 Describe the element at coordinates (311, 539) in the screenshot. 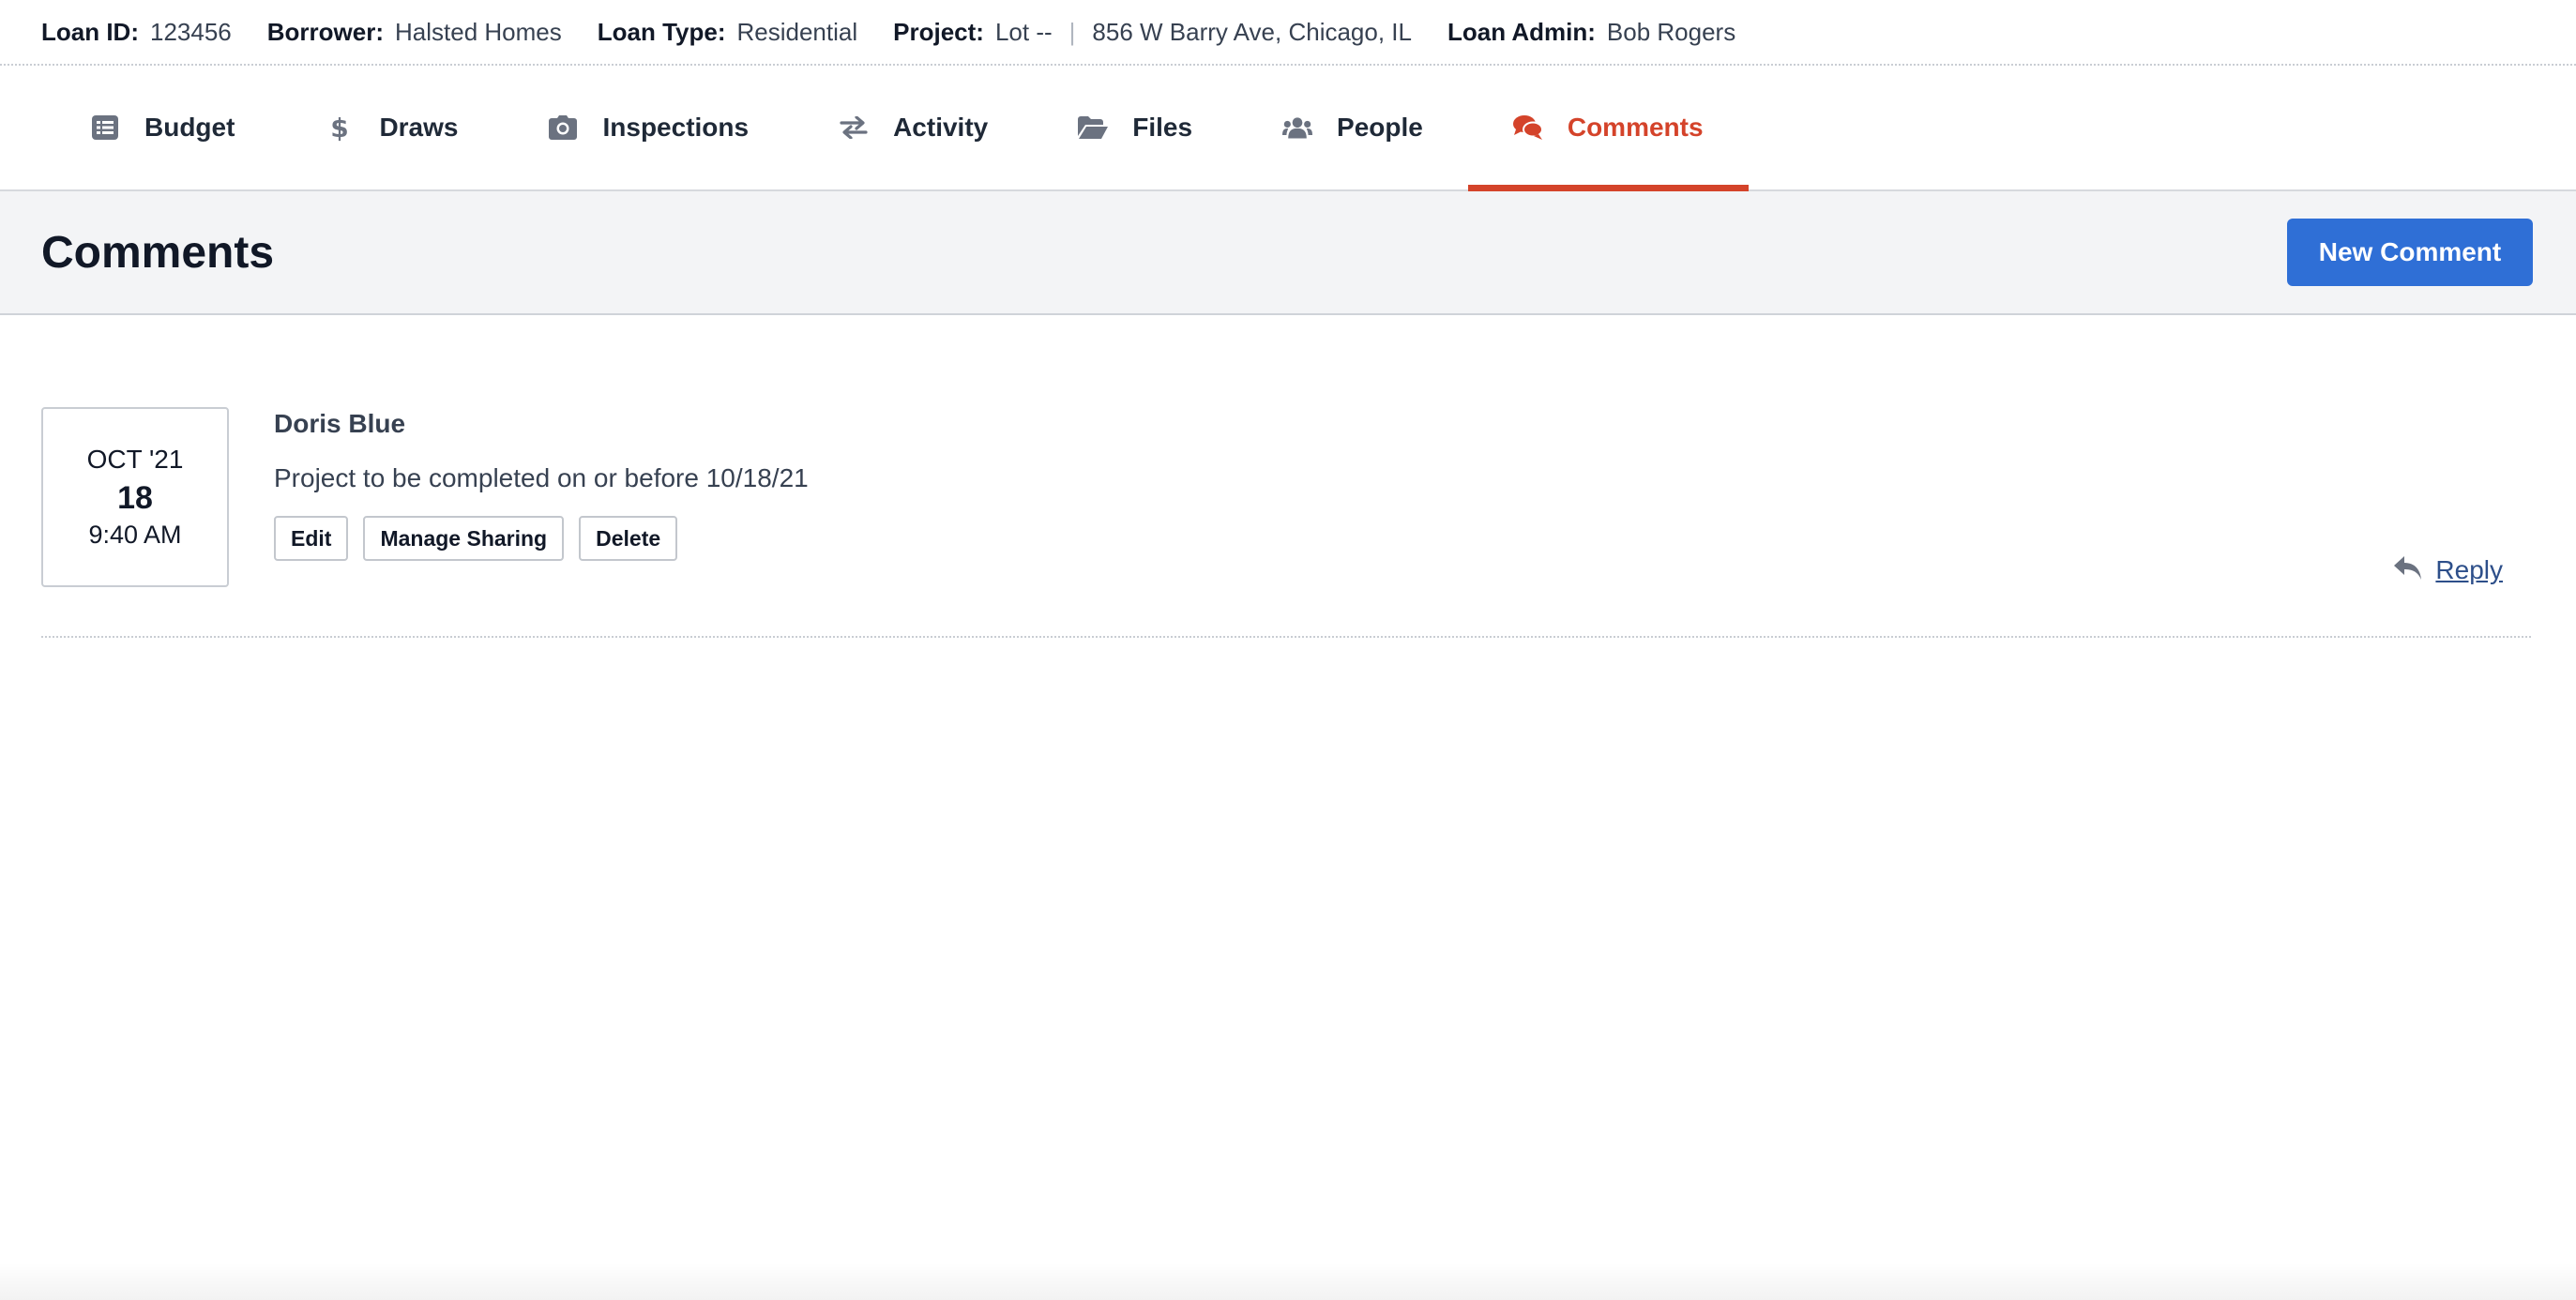

I see `edit-button: Edit` at that location.